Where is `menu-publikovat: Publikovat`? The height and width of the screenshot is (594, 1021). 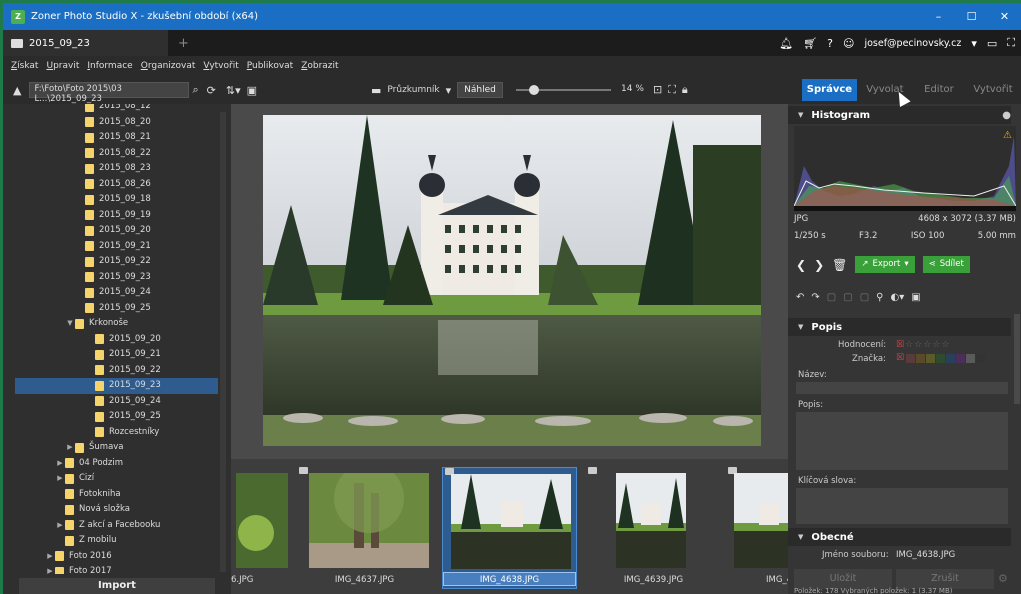 menu-publikovat: Publikovat is located at coordinates (270, 66).